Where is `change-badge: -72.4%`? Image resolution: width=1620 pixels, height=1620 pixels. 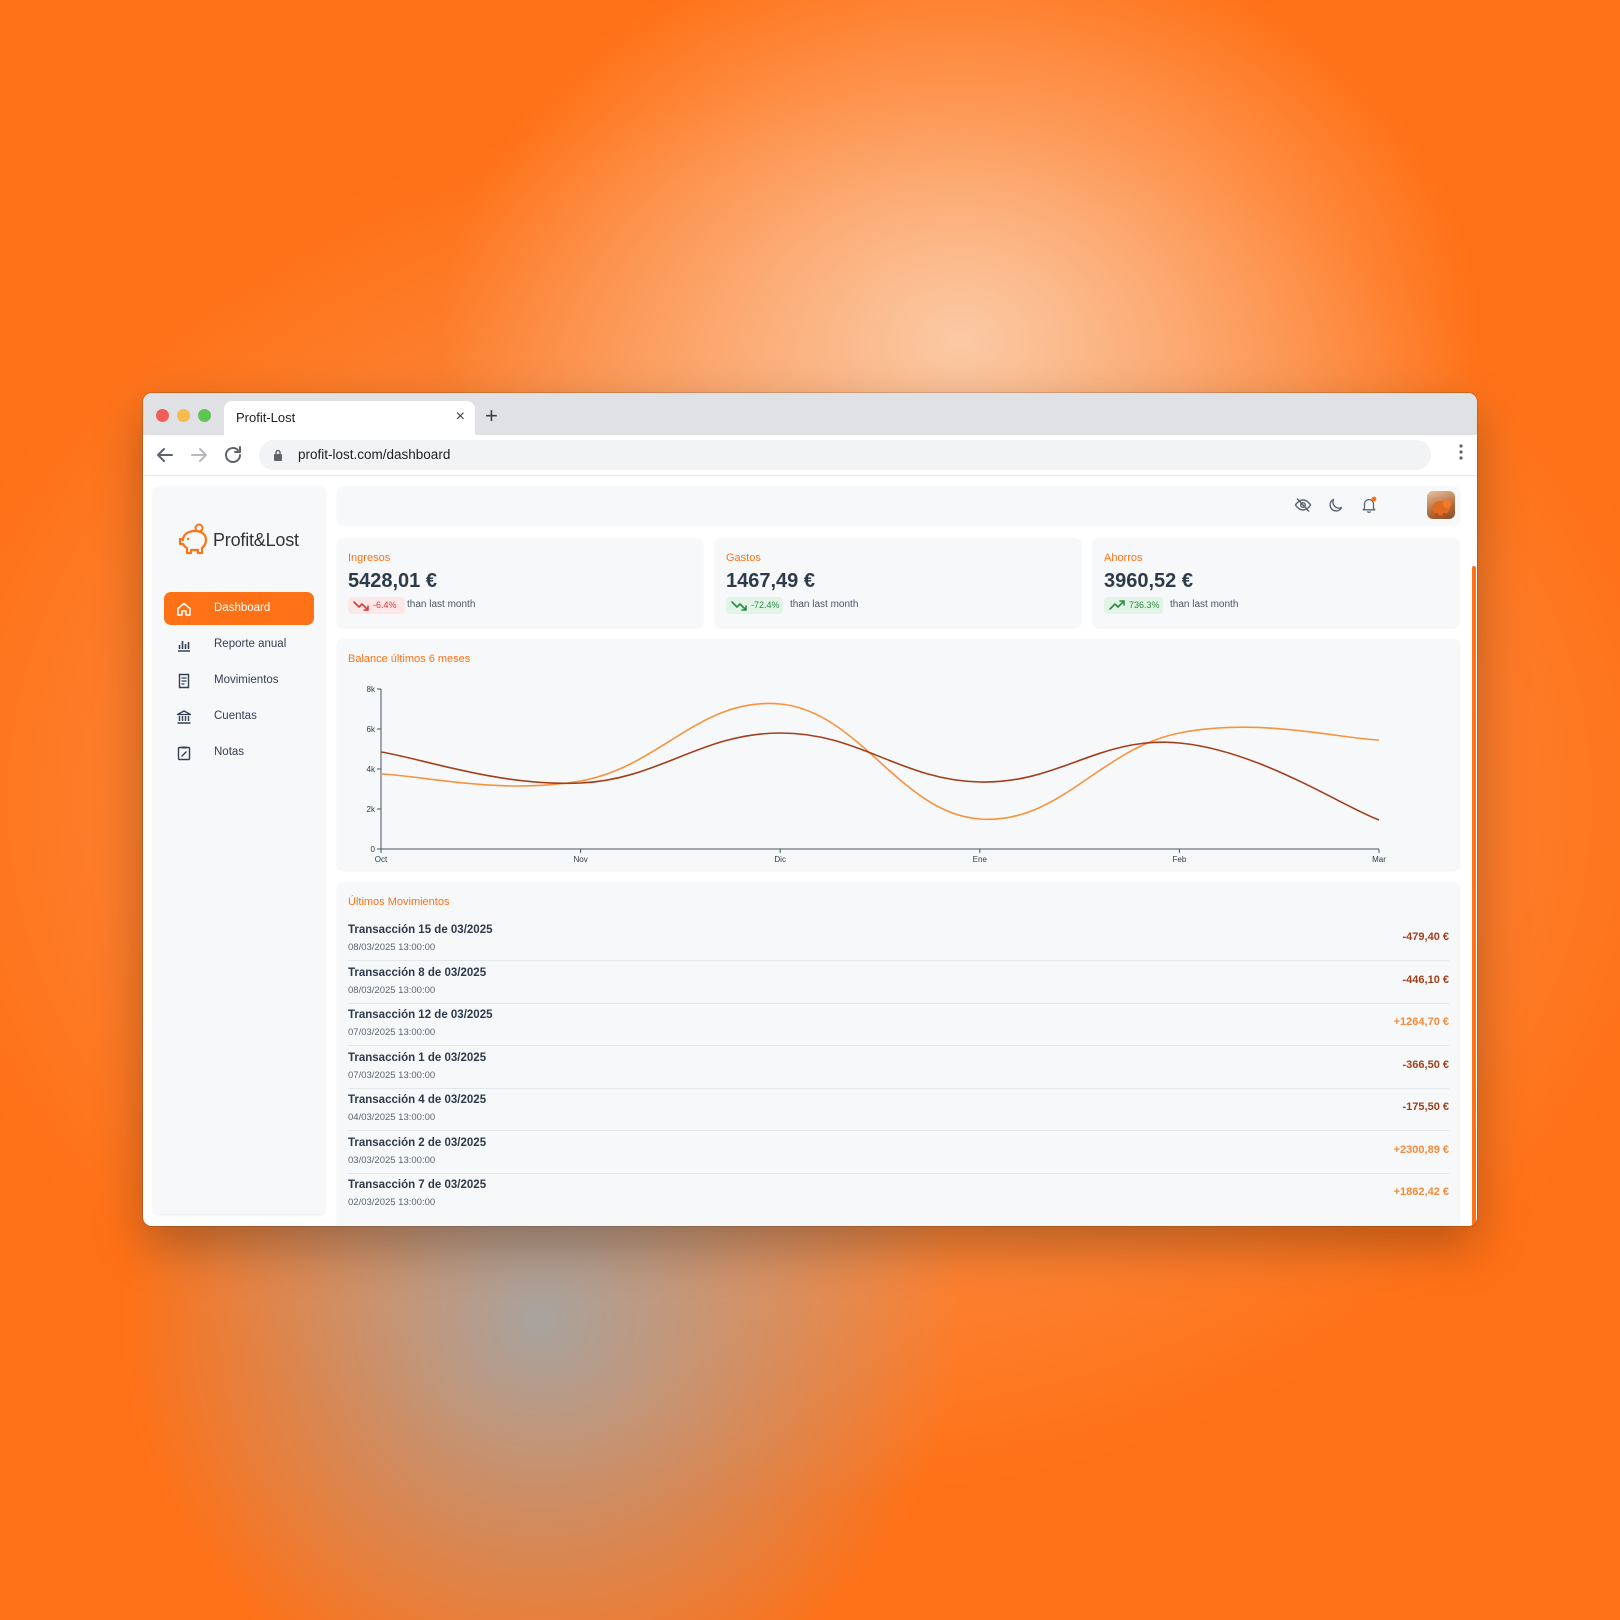 change-badge: -72.4% is located at coordinates (754, 605).